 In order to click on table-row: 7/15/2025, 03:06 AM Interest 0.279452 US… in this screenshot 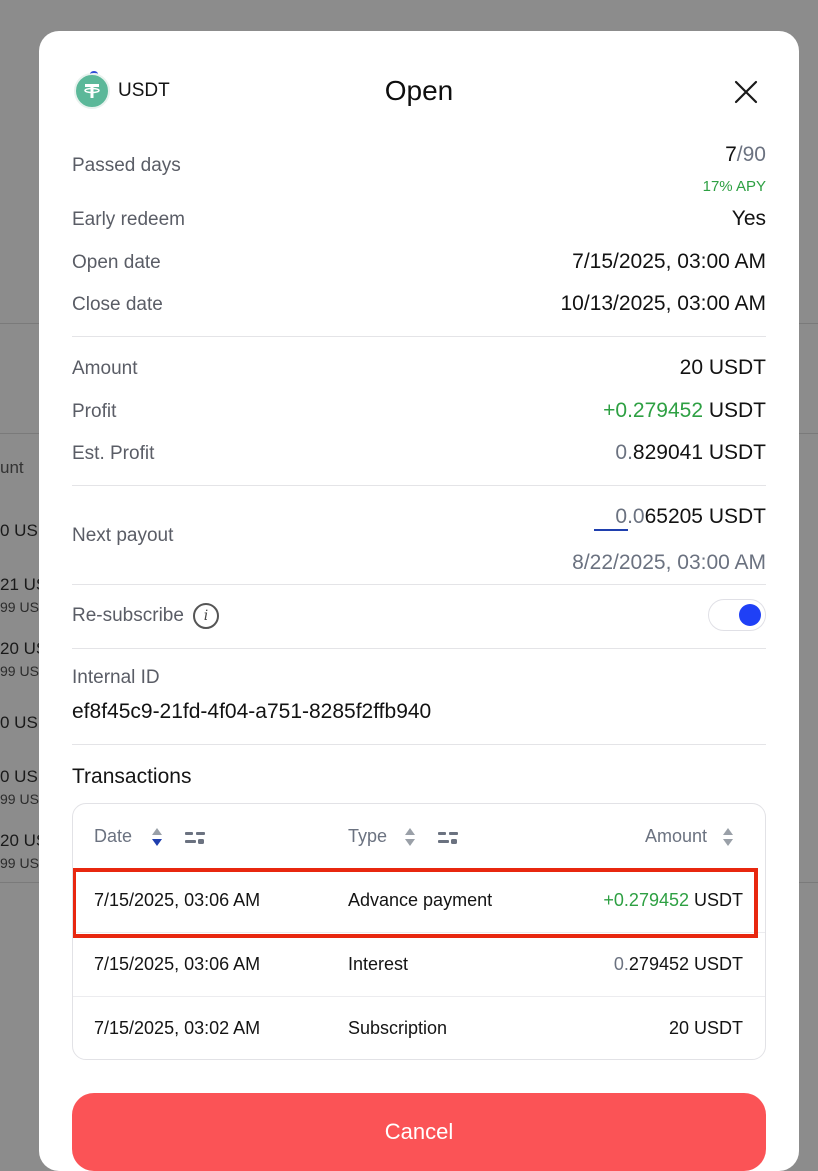, I will do `click(419, 964)`.